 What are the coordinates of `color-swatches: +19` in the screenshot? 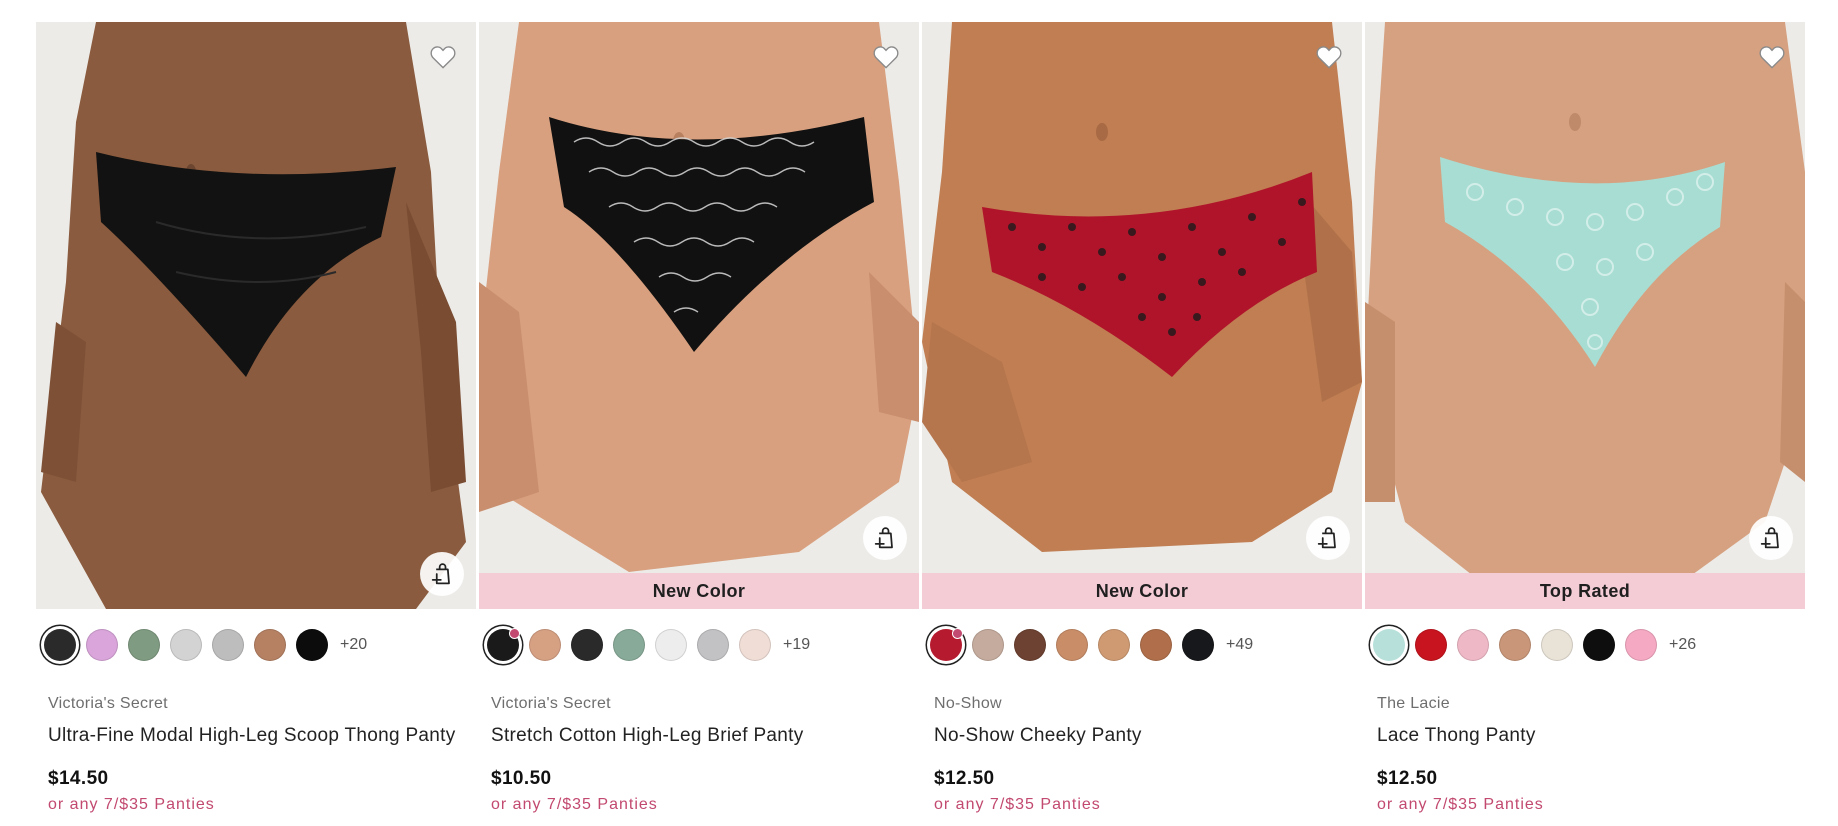 It's located at (648, 645).